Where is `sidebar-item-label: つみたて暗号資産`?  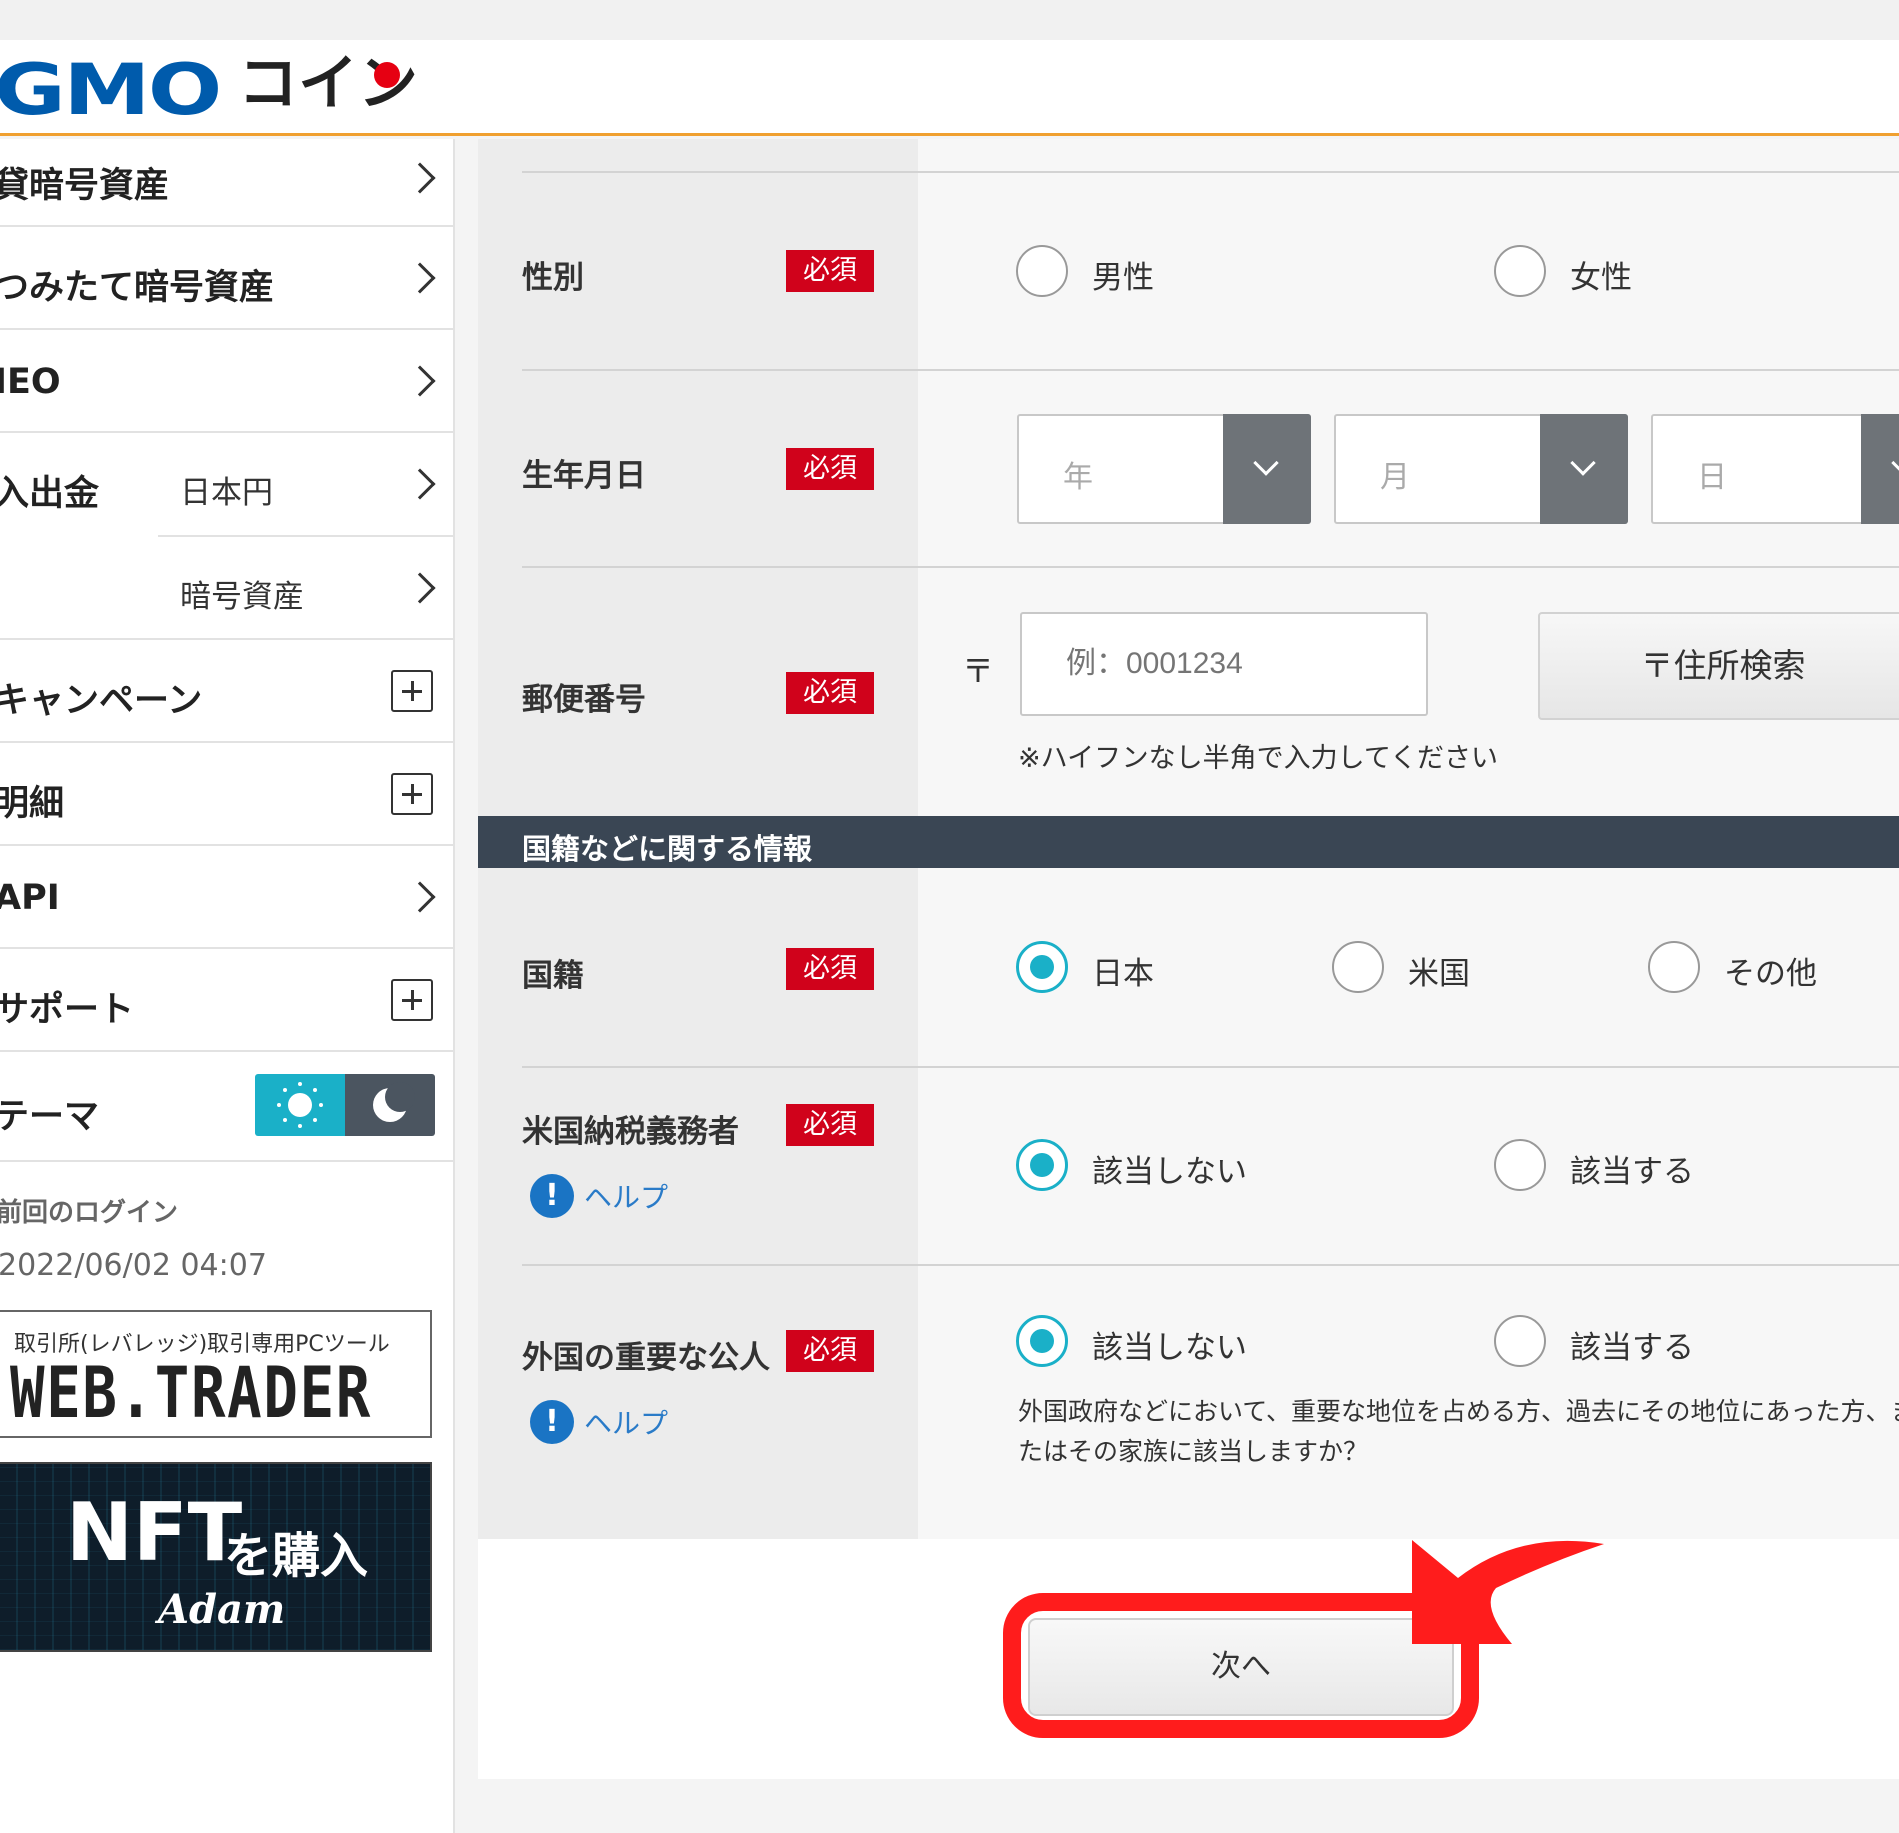
sidebar-item-label: つみたて暗号資産 is located at coordinates (137, 288).